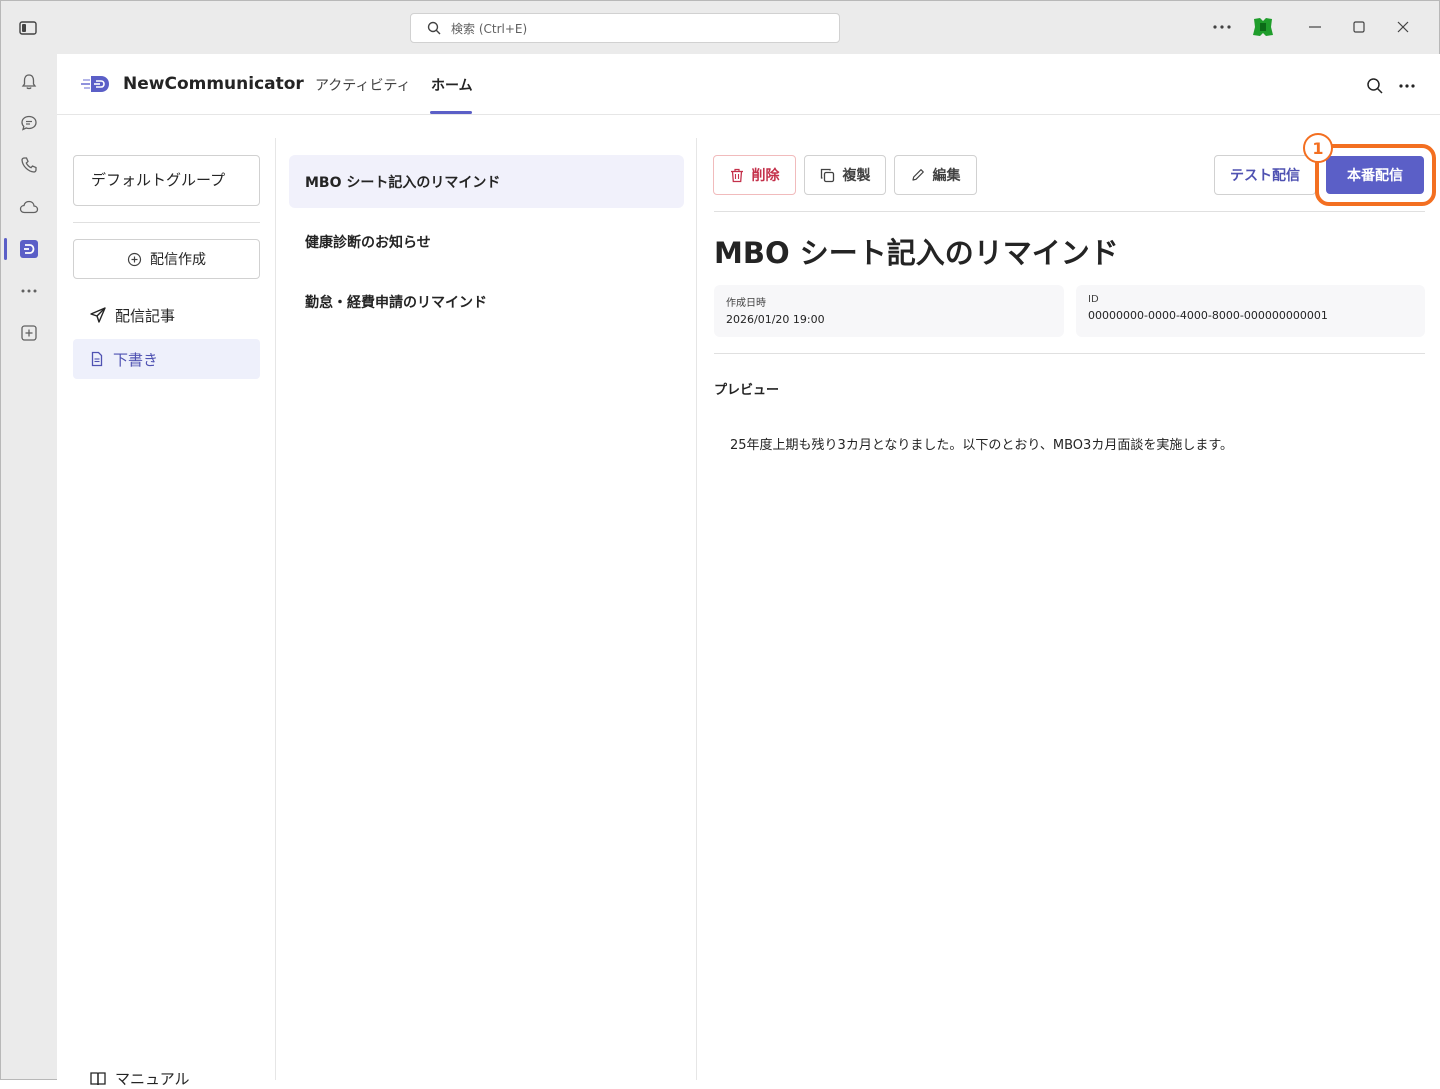 The width and height of the screenshot is (1440, 1089). Describe the element at coordinates (1263, 27) in the screenshot. I see `avatar` at that location.